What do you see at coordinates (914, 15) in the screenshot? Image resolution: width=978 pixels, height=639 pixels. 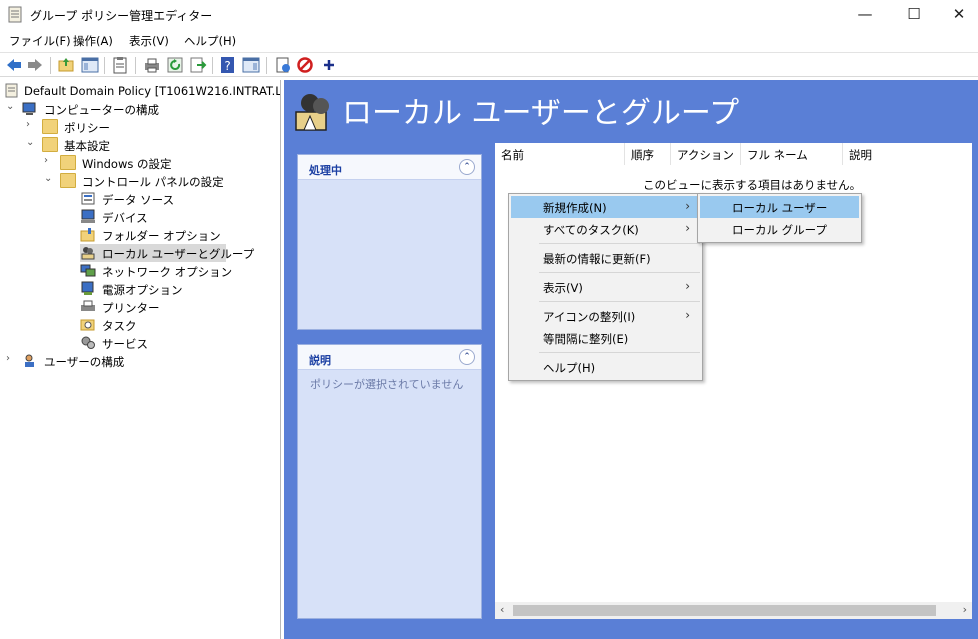 I see `maximize-button: ☐` at bounding box center [914, 15].